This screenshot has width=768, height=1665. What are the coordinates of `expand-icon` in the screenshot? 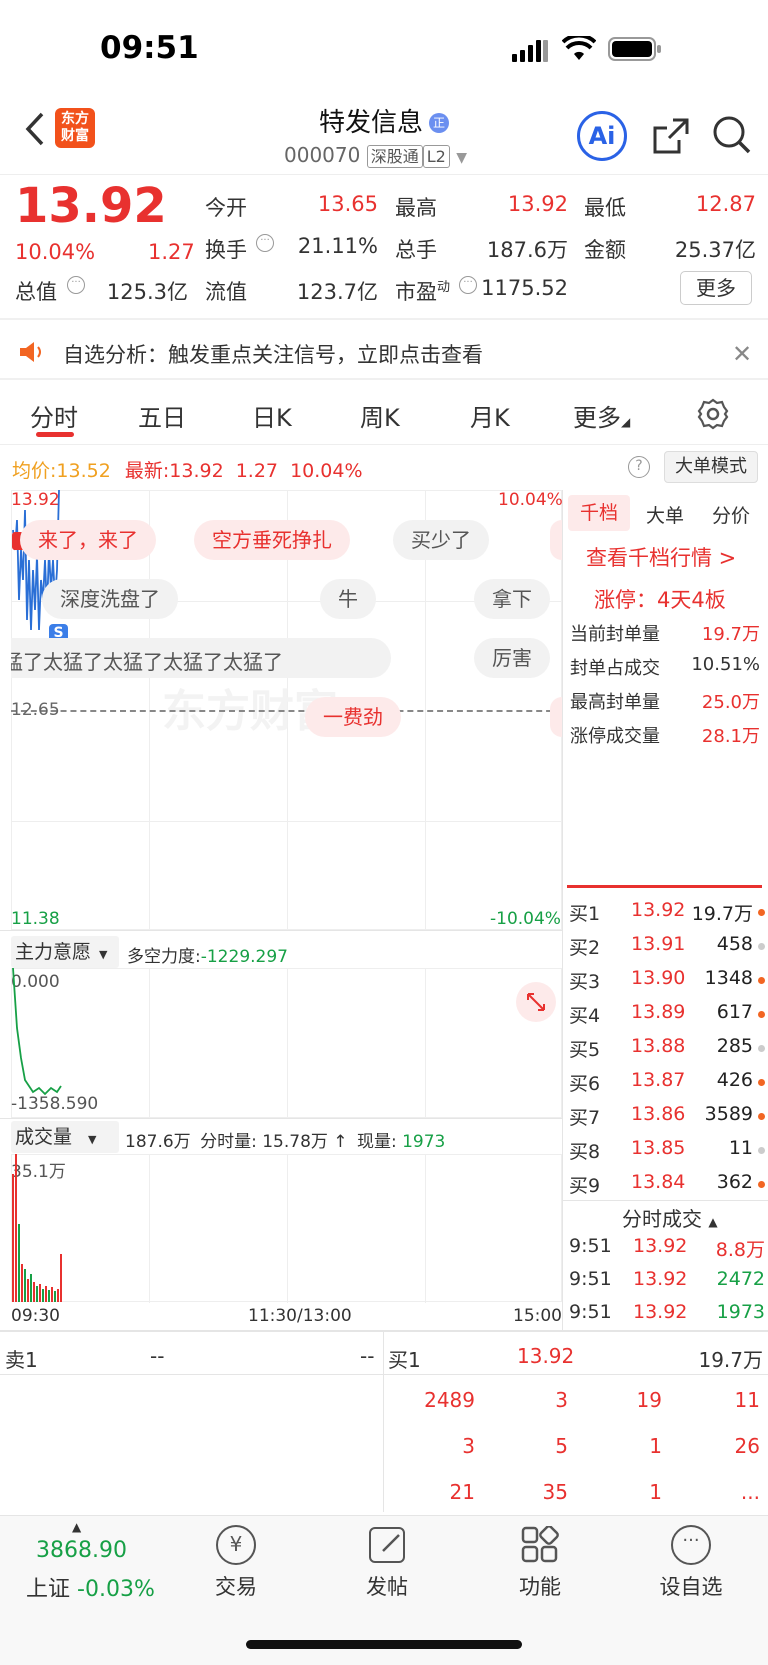 It's located at (536, 1002).